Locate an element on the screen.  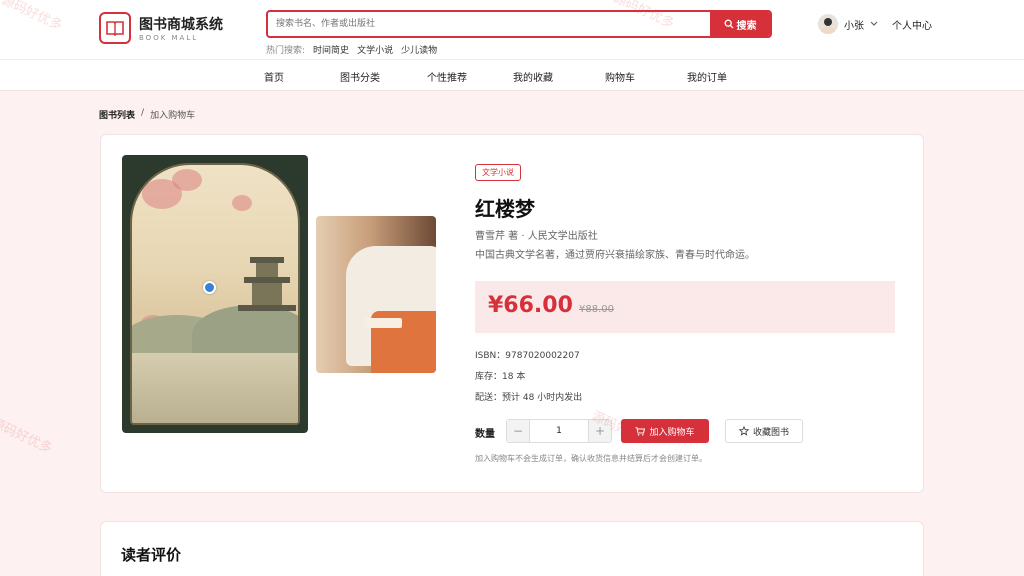
quantity-input: 1 is located at coordinates (559, 431).